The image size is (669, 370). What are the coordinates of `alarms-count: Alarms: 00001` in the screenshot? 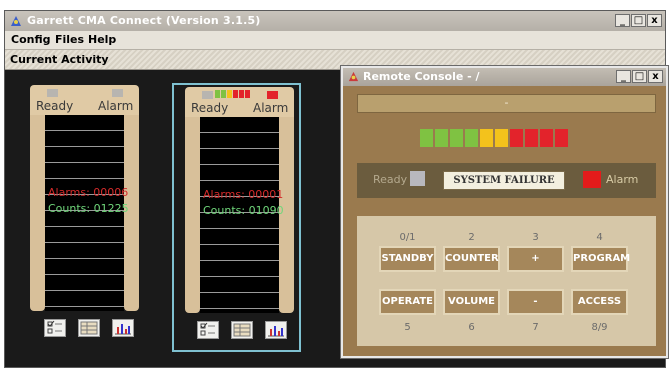 It's located at (243, 194).